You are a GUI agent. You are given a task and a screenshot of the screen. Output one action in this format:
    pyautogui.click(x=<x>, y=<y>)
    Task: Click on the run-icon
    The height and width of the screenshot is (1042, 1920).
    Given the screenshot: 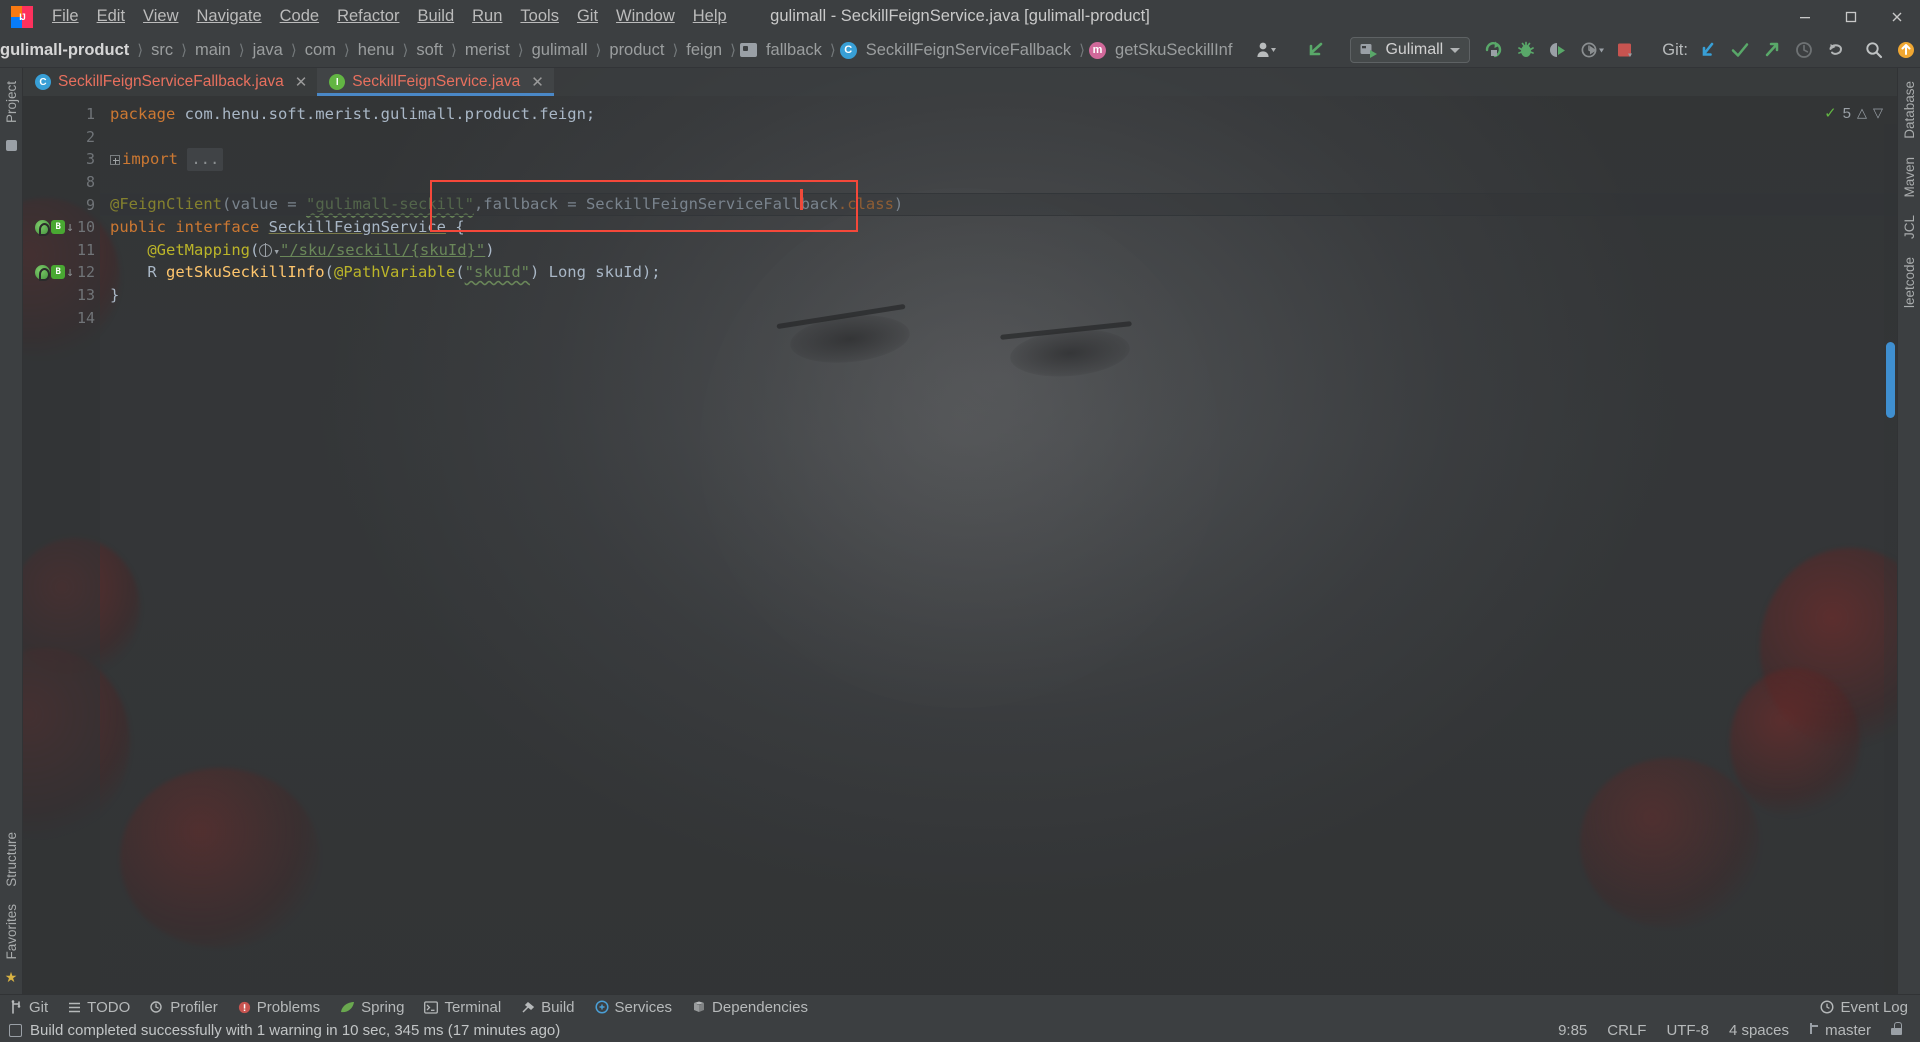 What is the action you would take?
    pyautogui.click(x=1494, y=50)
    